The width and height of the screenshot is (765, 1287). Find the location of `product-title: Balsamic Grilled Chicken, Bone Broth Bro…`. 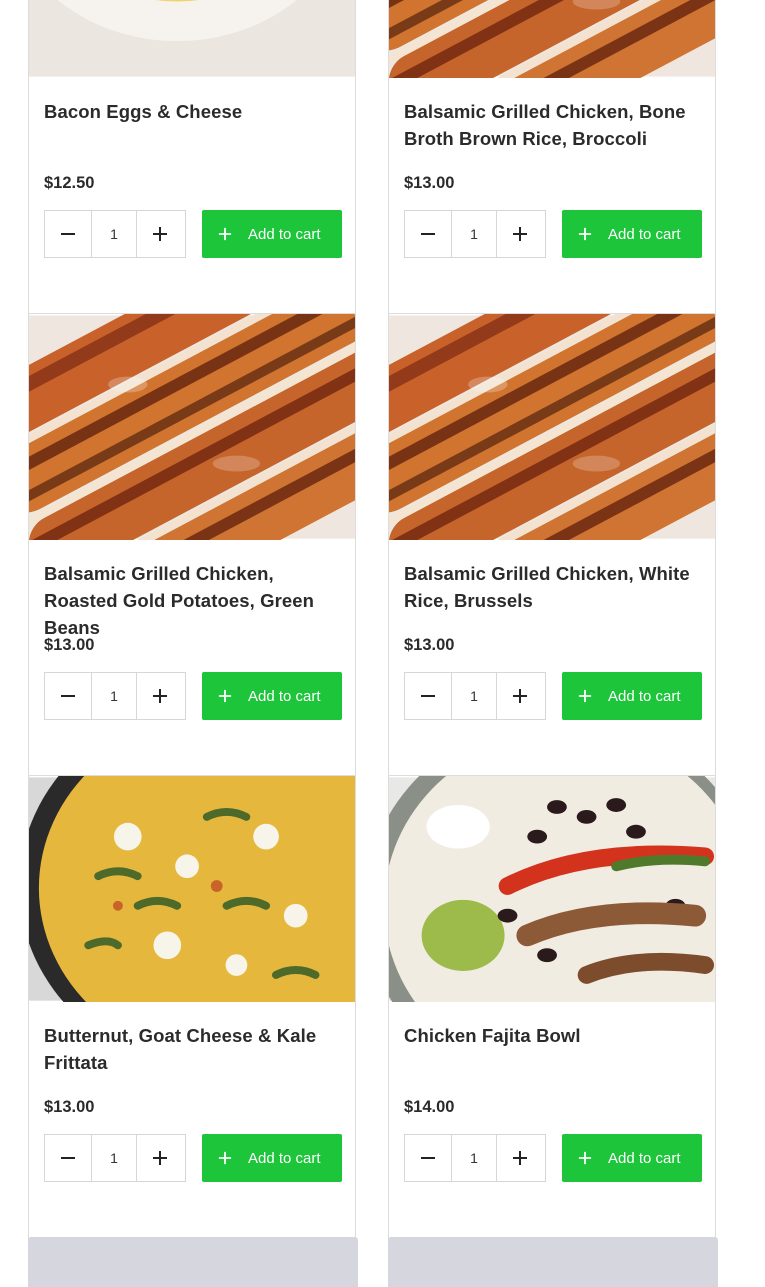

product-title: Balsamic Grilled Chicken, Bone Broth Bro… is located at coordinates (554, 125).